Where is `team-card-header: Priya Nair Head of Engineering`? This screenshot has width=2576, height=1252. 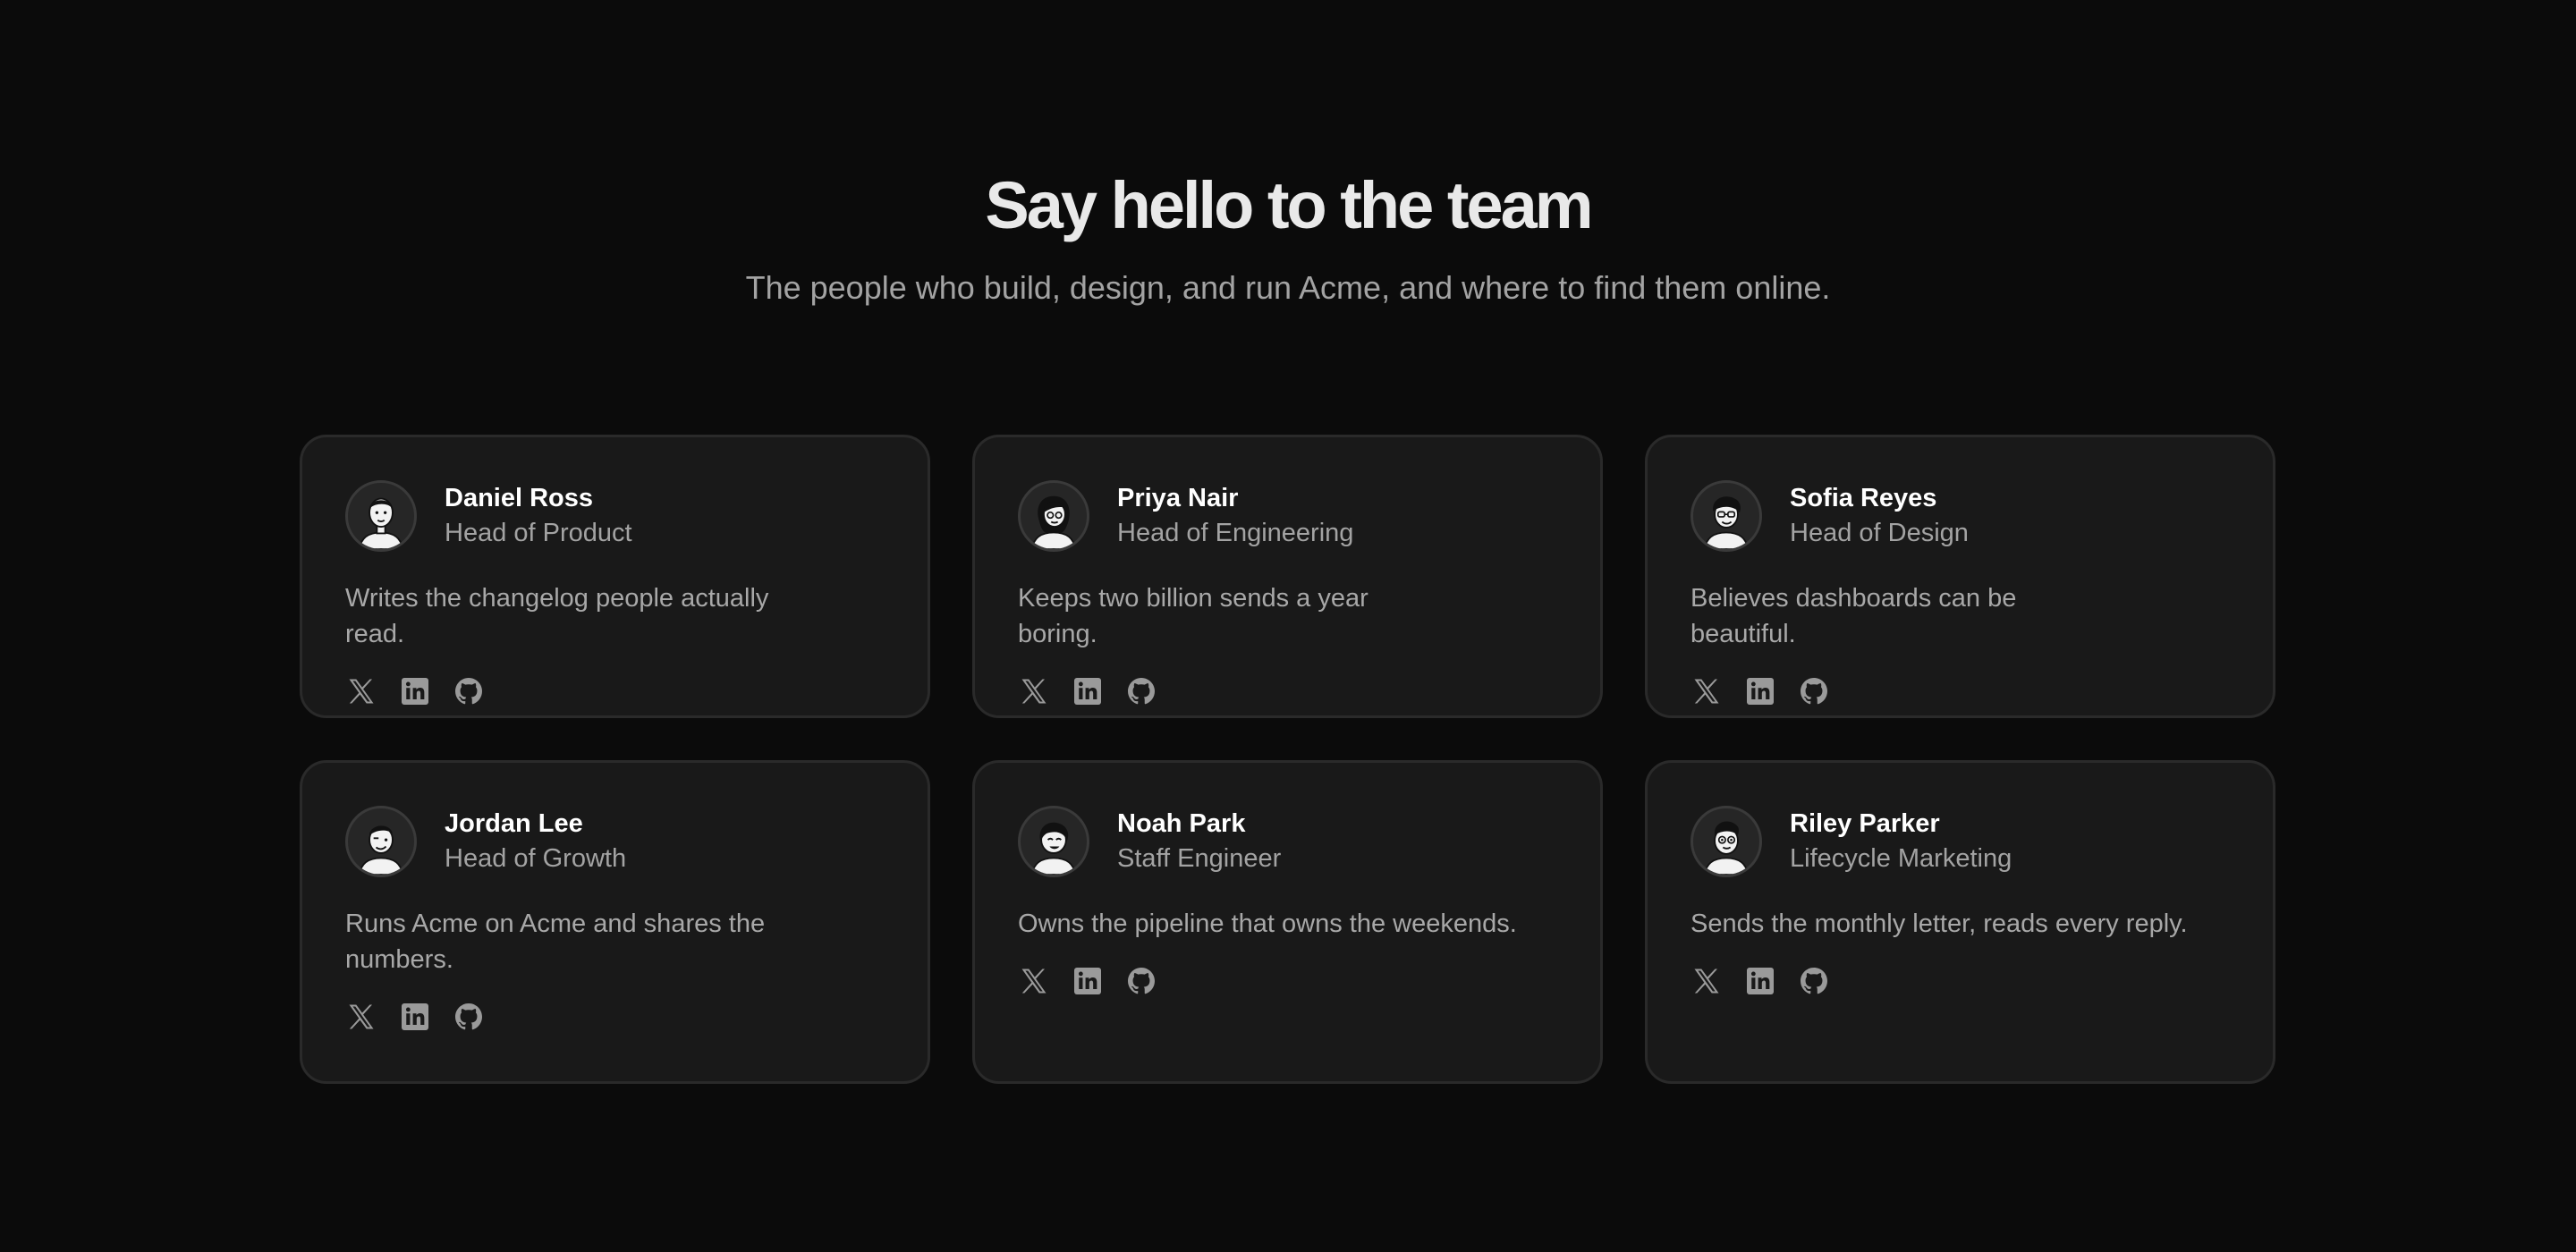
team-card-header: Priya Nair Head of Engineering is located at coordinates (1287, 516).